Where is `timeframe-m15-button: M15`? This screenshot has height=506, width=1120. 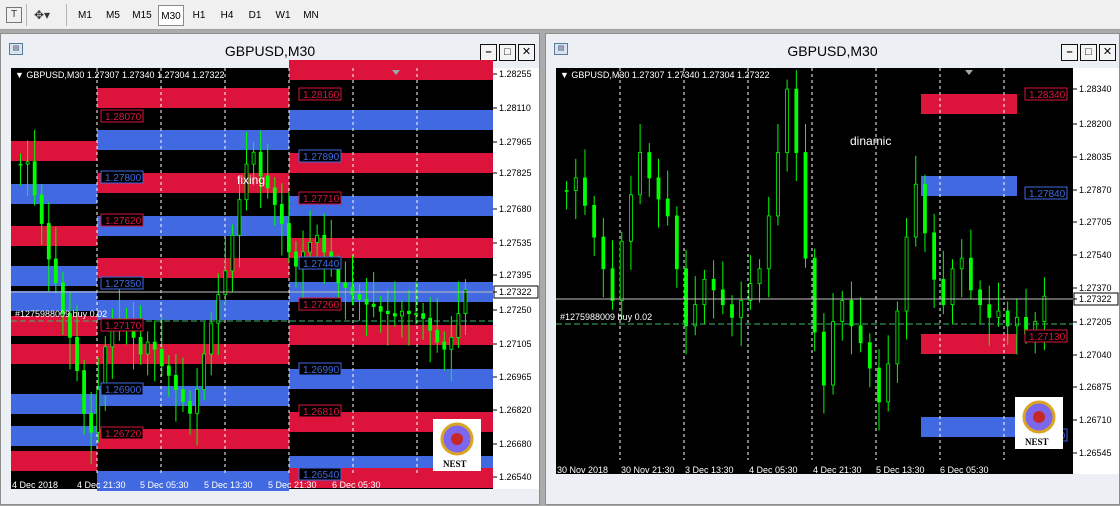
timeframe-m15-button: M15 is located at coordinates (142, 15).